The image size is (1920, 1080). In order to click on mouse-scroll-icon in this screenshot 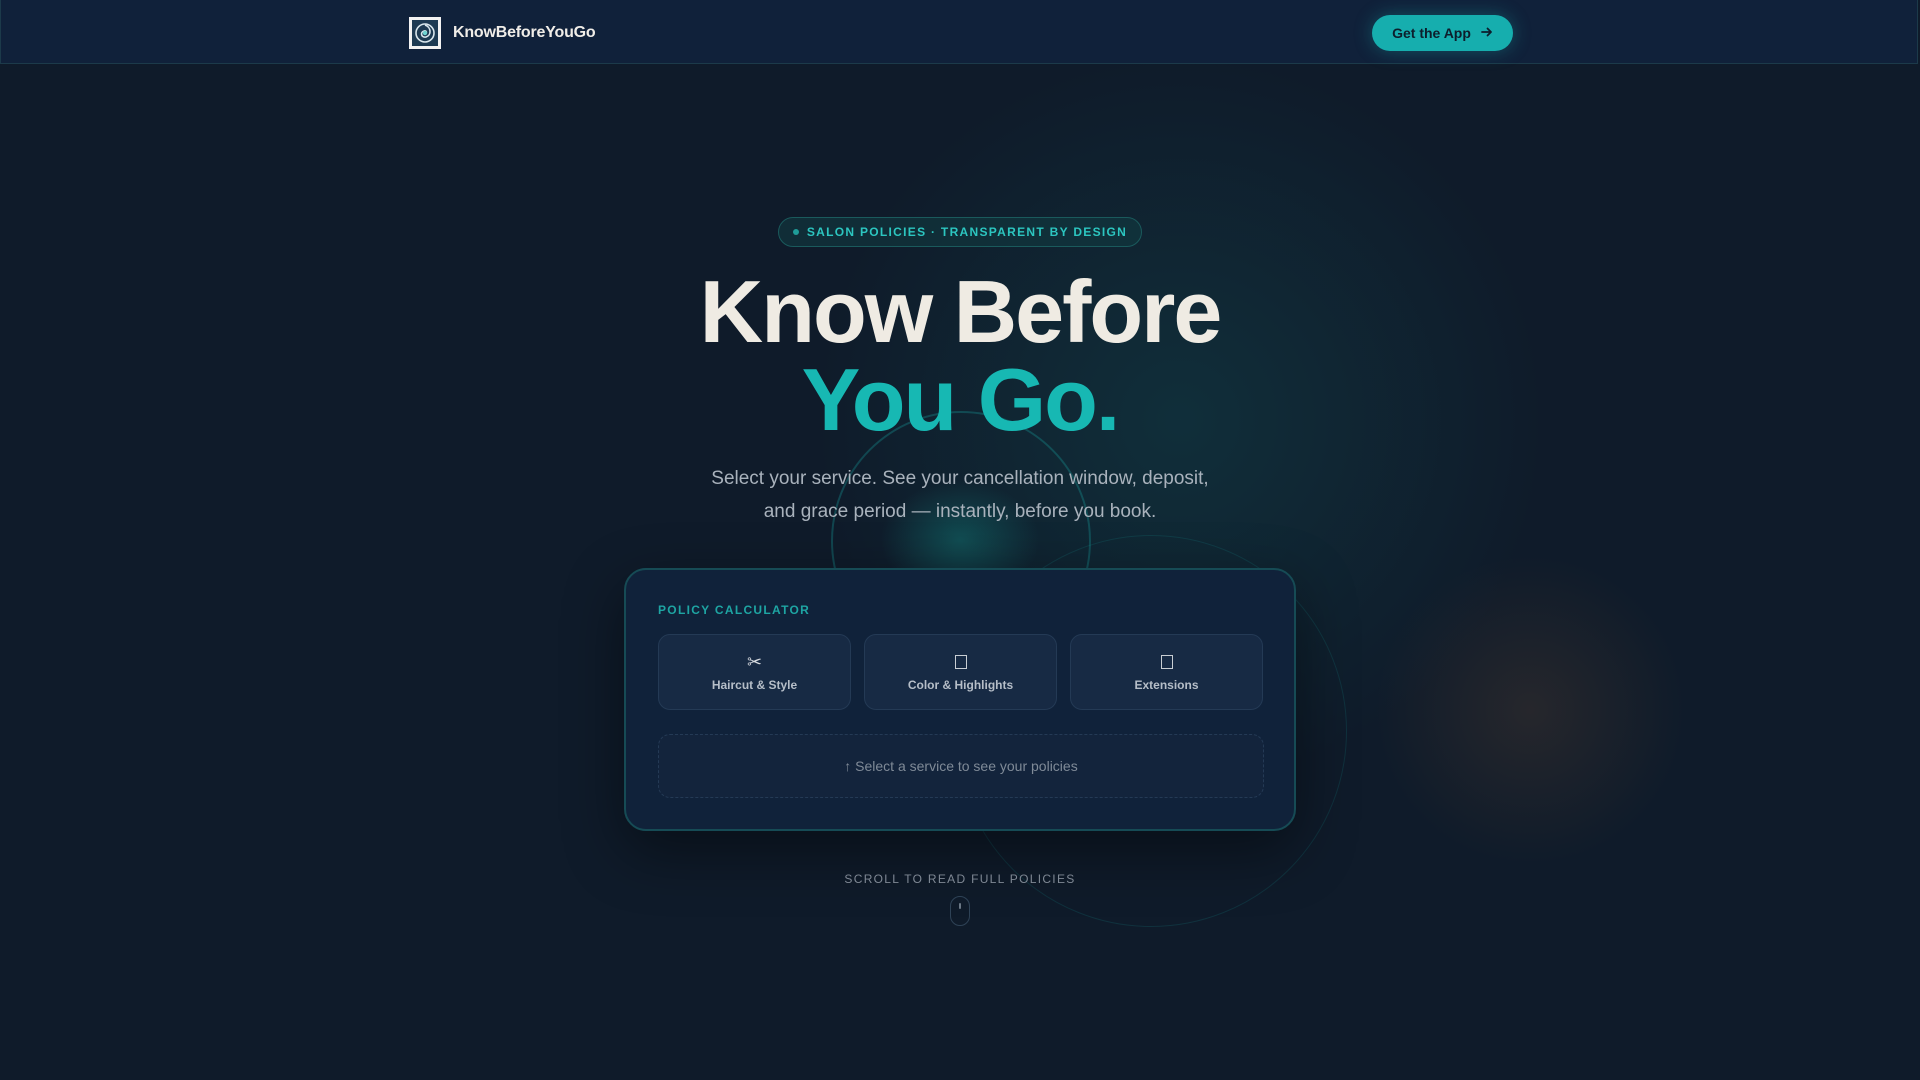, I will do `click(960, 911)`.